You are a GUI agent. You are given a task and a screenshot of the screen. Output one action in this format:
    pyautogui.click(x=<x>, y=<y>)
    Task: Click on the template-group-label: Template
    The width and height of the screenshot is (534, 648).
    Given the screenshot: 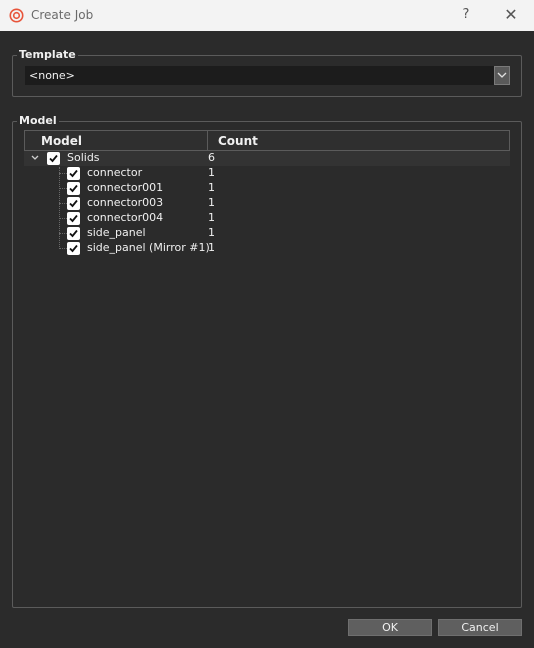 What is the action you would take?
    pyautogui.click(x=47, y=54)
    